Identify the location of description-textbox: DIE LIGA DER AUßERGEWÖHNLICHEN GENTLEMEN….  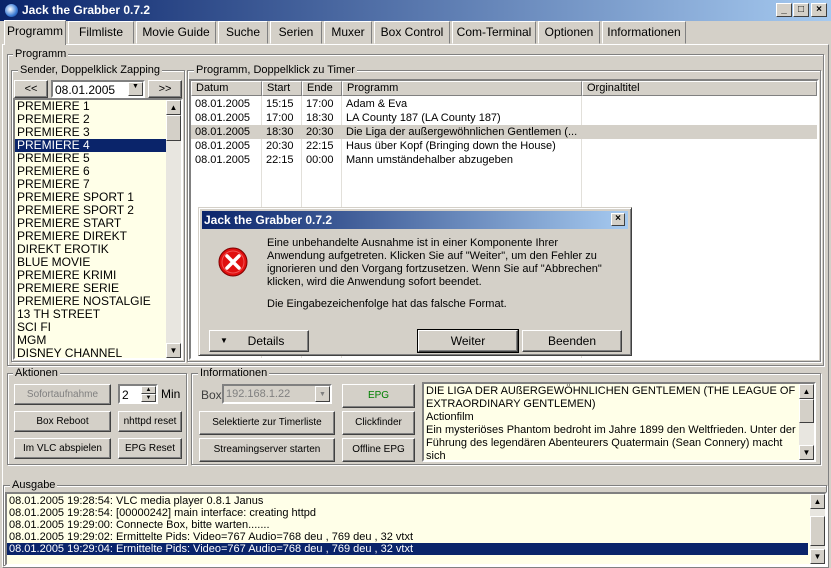
(619, 422).